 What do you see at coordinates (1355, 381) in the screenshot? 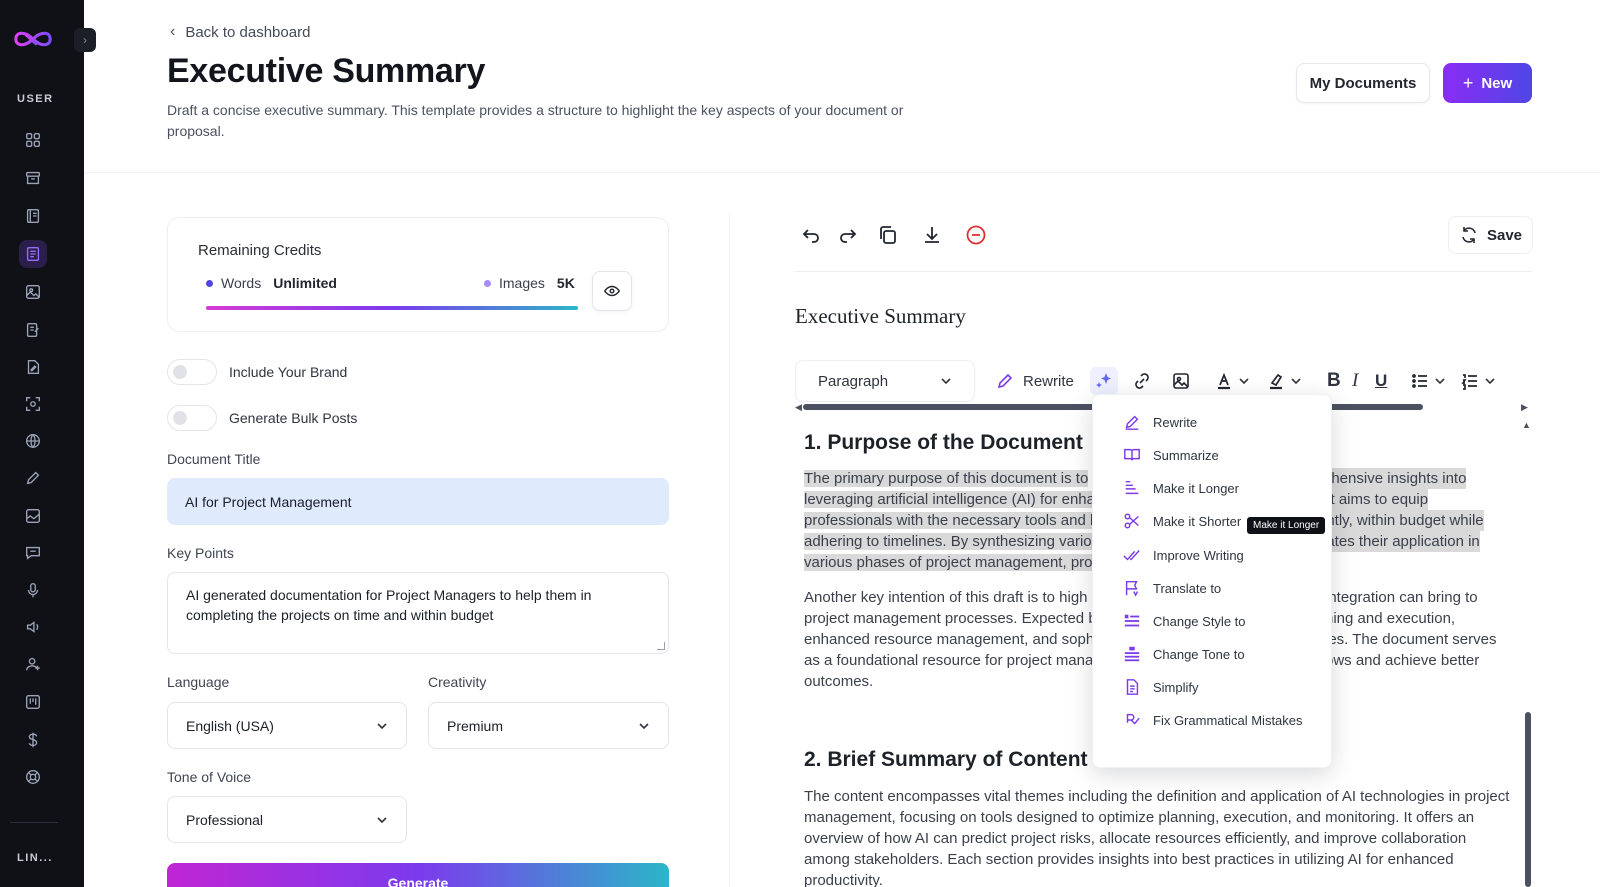
I see `italic-button: I` at bounding box center [1355, 381].